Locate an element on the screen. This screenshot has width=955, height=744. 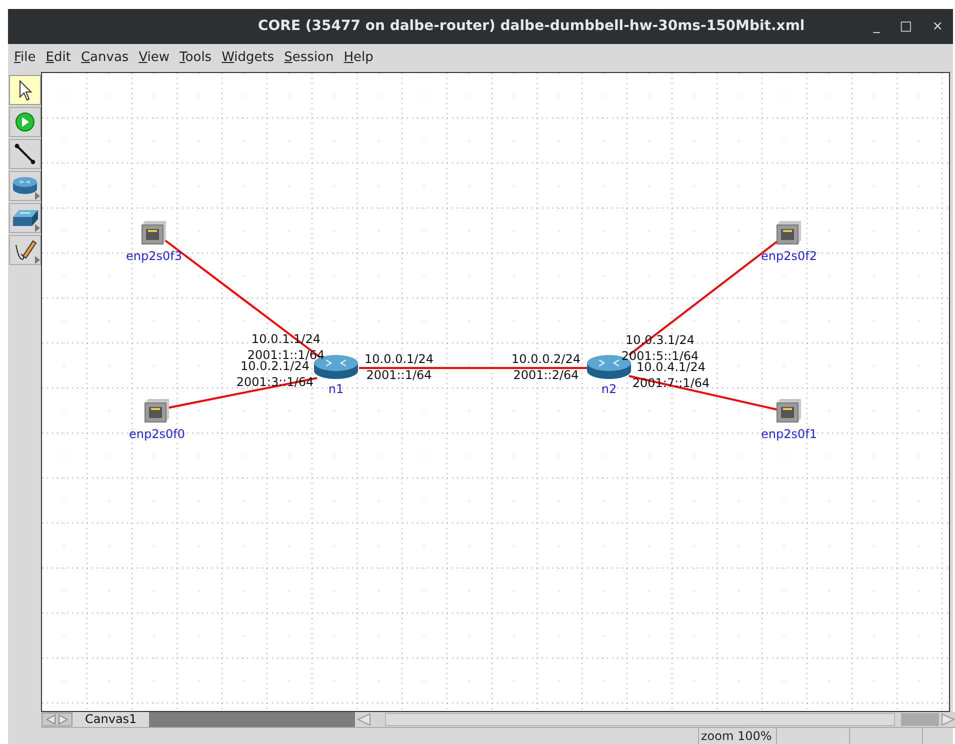
menu-item: Edit is located at coordinates (58, 58).